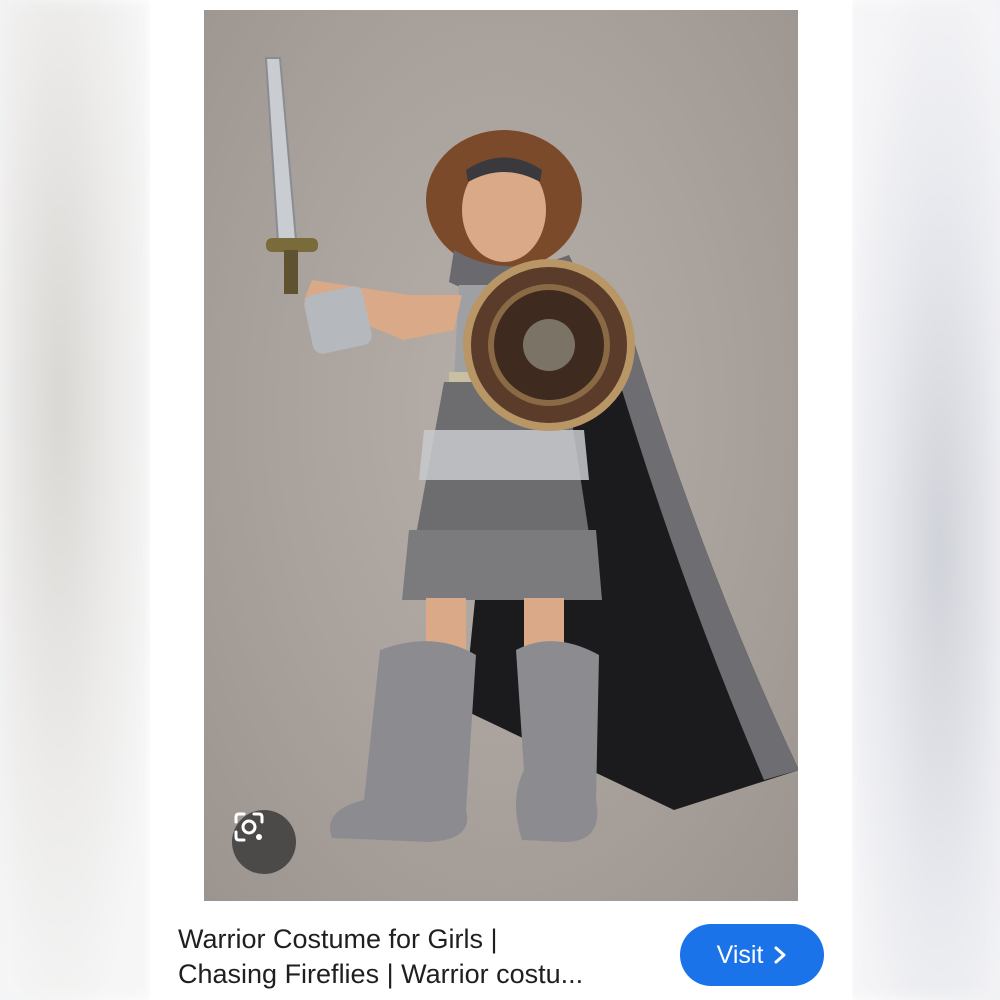 Image resolution: width=1000 pixels, height=1000 pixels. I want to click on chevron-right-icon, so click(780, 955).